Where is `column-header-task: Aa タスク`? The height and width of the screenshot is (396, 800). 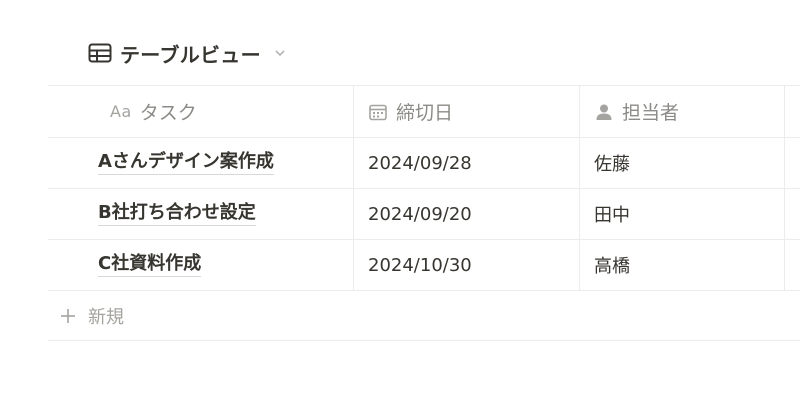 column-header-task: Aa タスク is located at coordinates (200, 111).